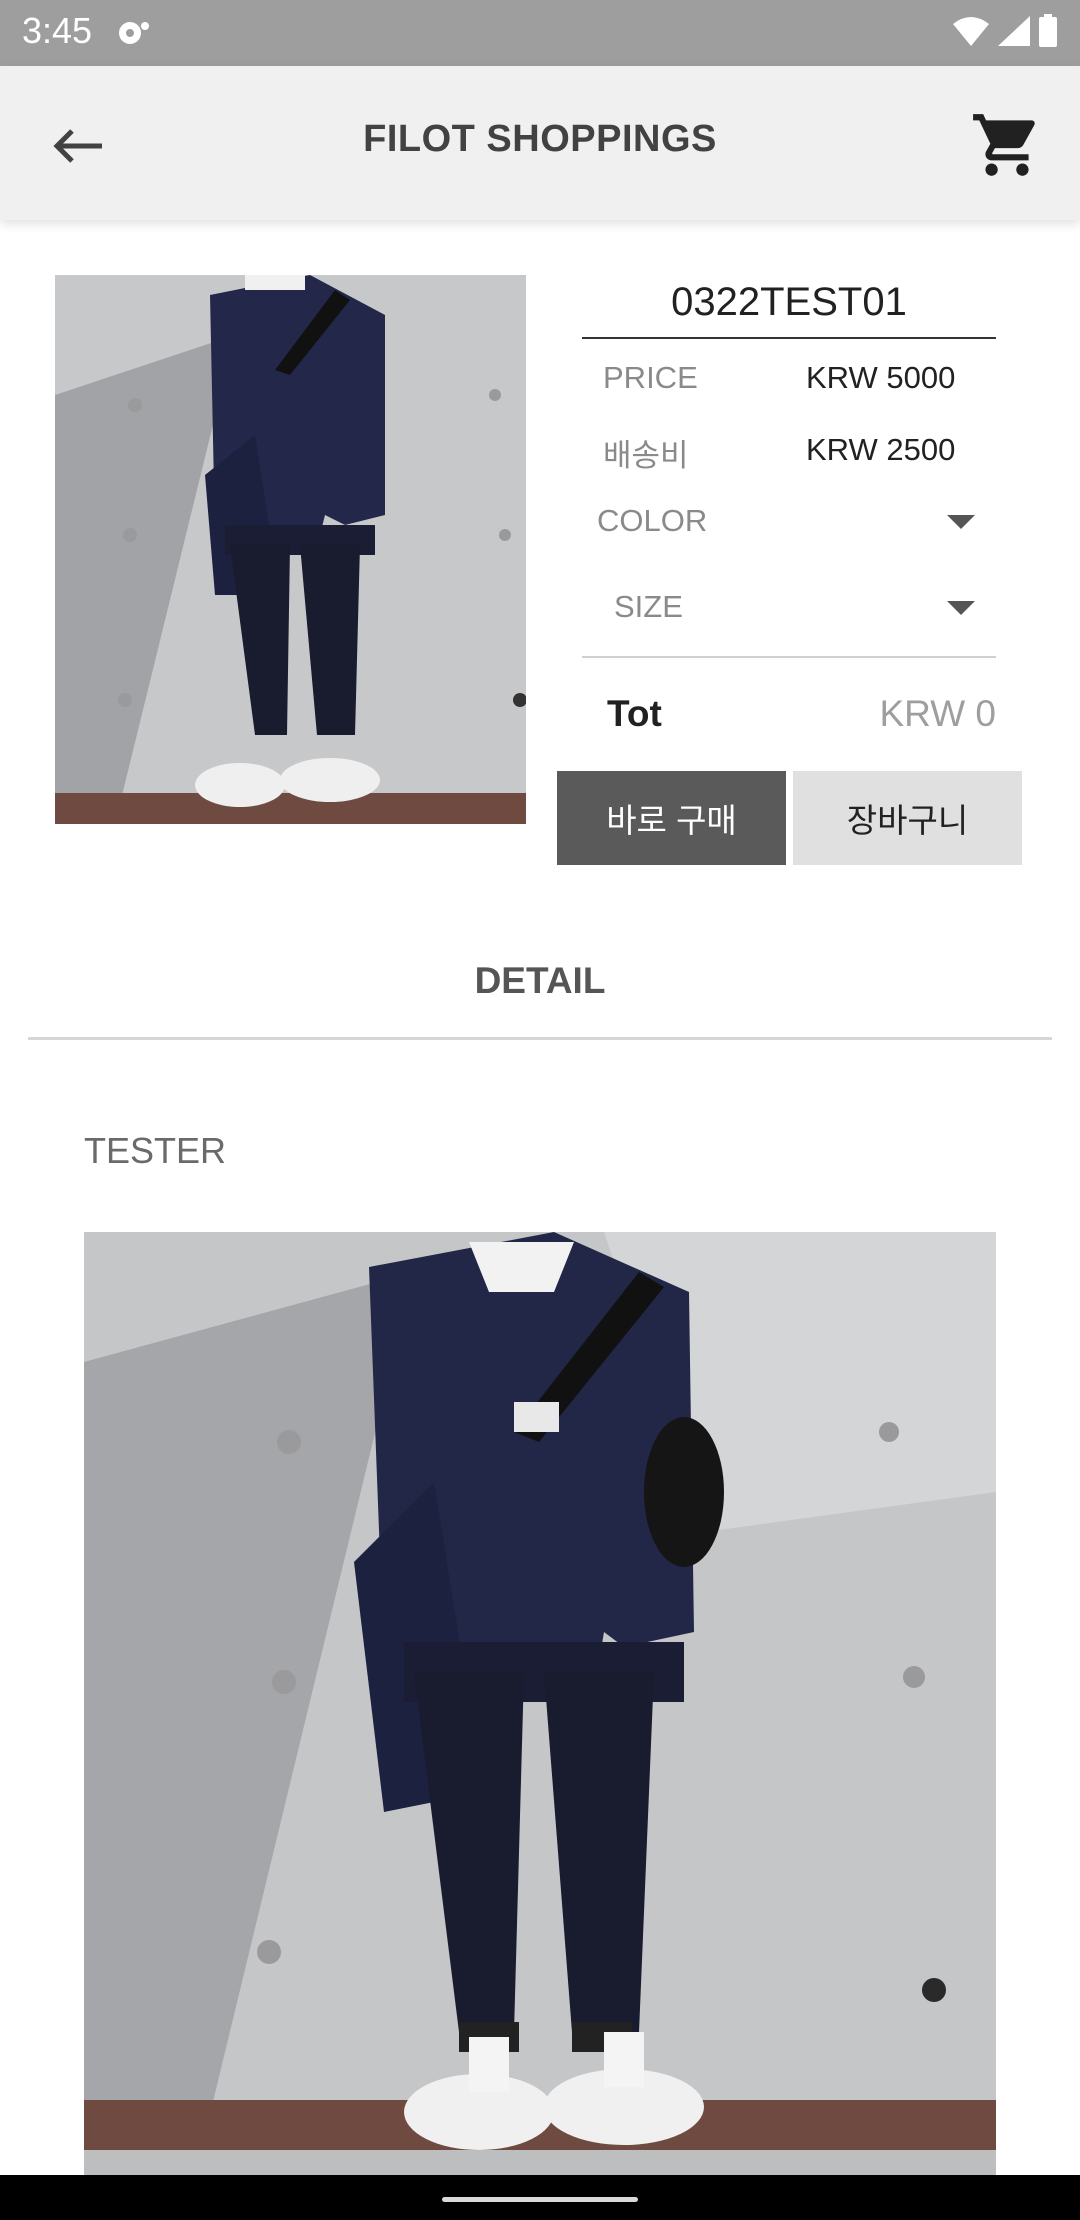  I want to click on cart-icon, so click(1004, 145).